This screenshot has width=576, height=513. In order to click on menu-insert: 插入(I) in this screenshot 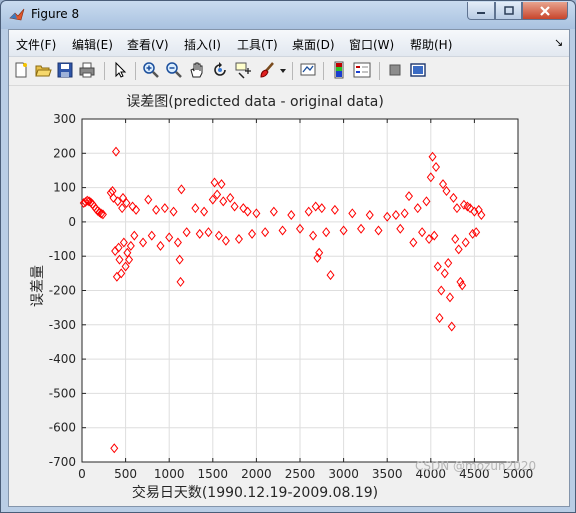, I will do `click(202, 44)`.